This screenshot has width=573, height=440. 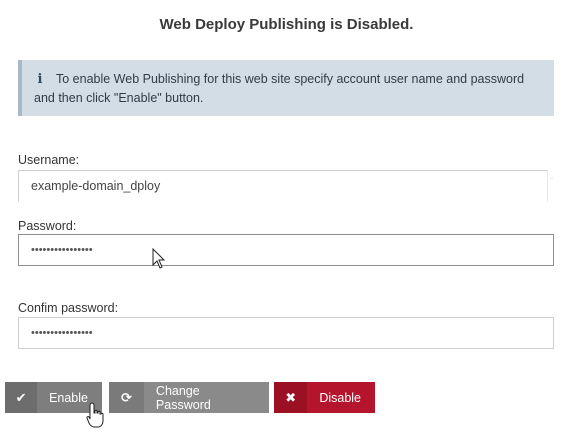 What do you see at coordinates (291, 397) in the screenshot?
I see `close-icon: ✖` at bounding box center [291, 397].